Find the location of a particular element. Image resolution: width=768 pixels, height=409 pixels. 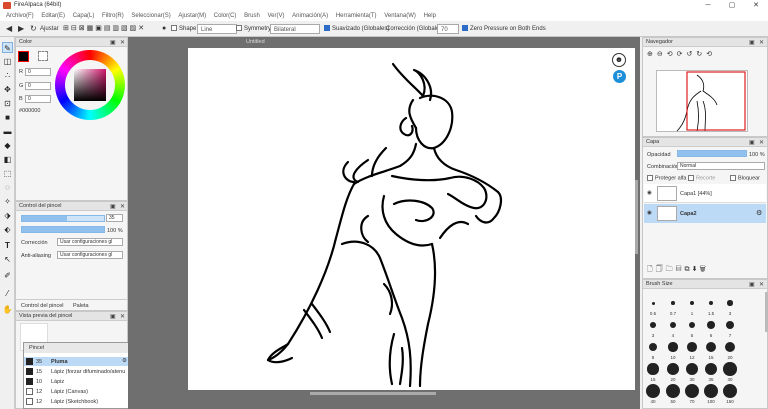

b-input: 0 is located at coordinates (38, 99).